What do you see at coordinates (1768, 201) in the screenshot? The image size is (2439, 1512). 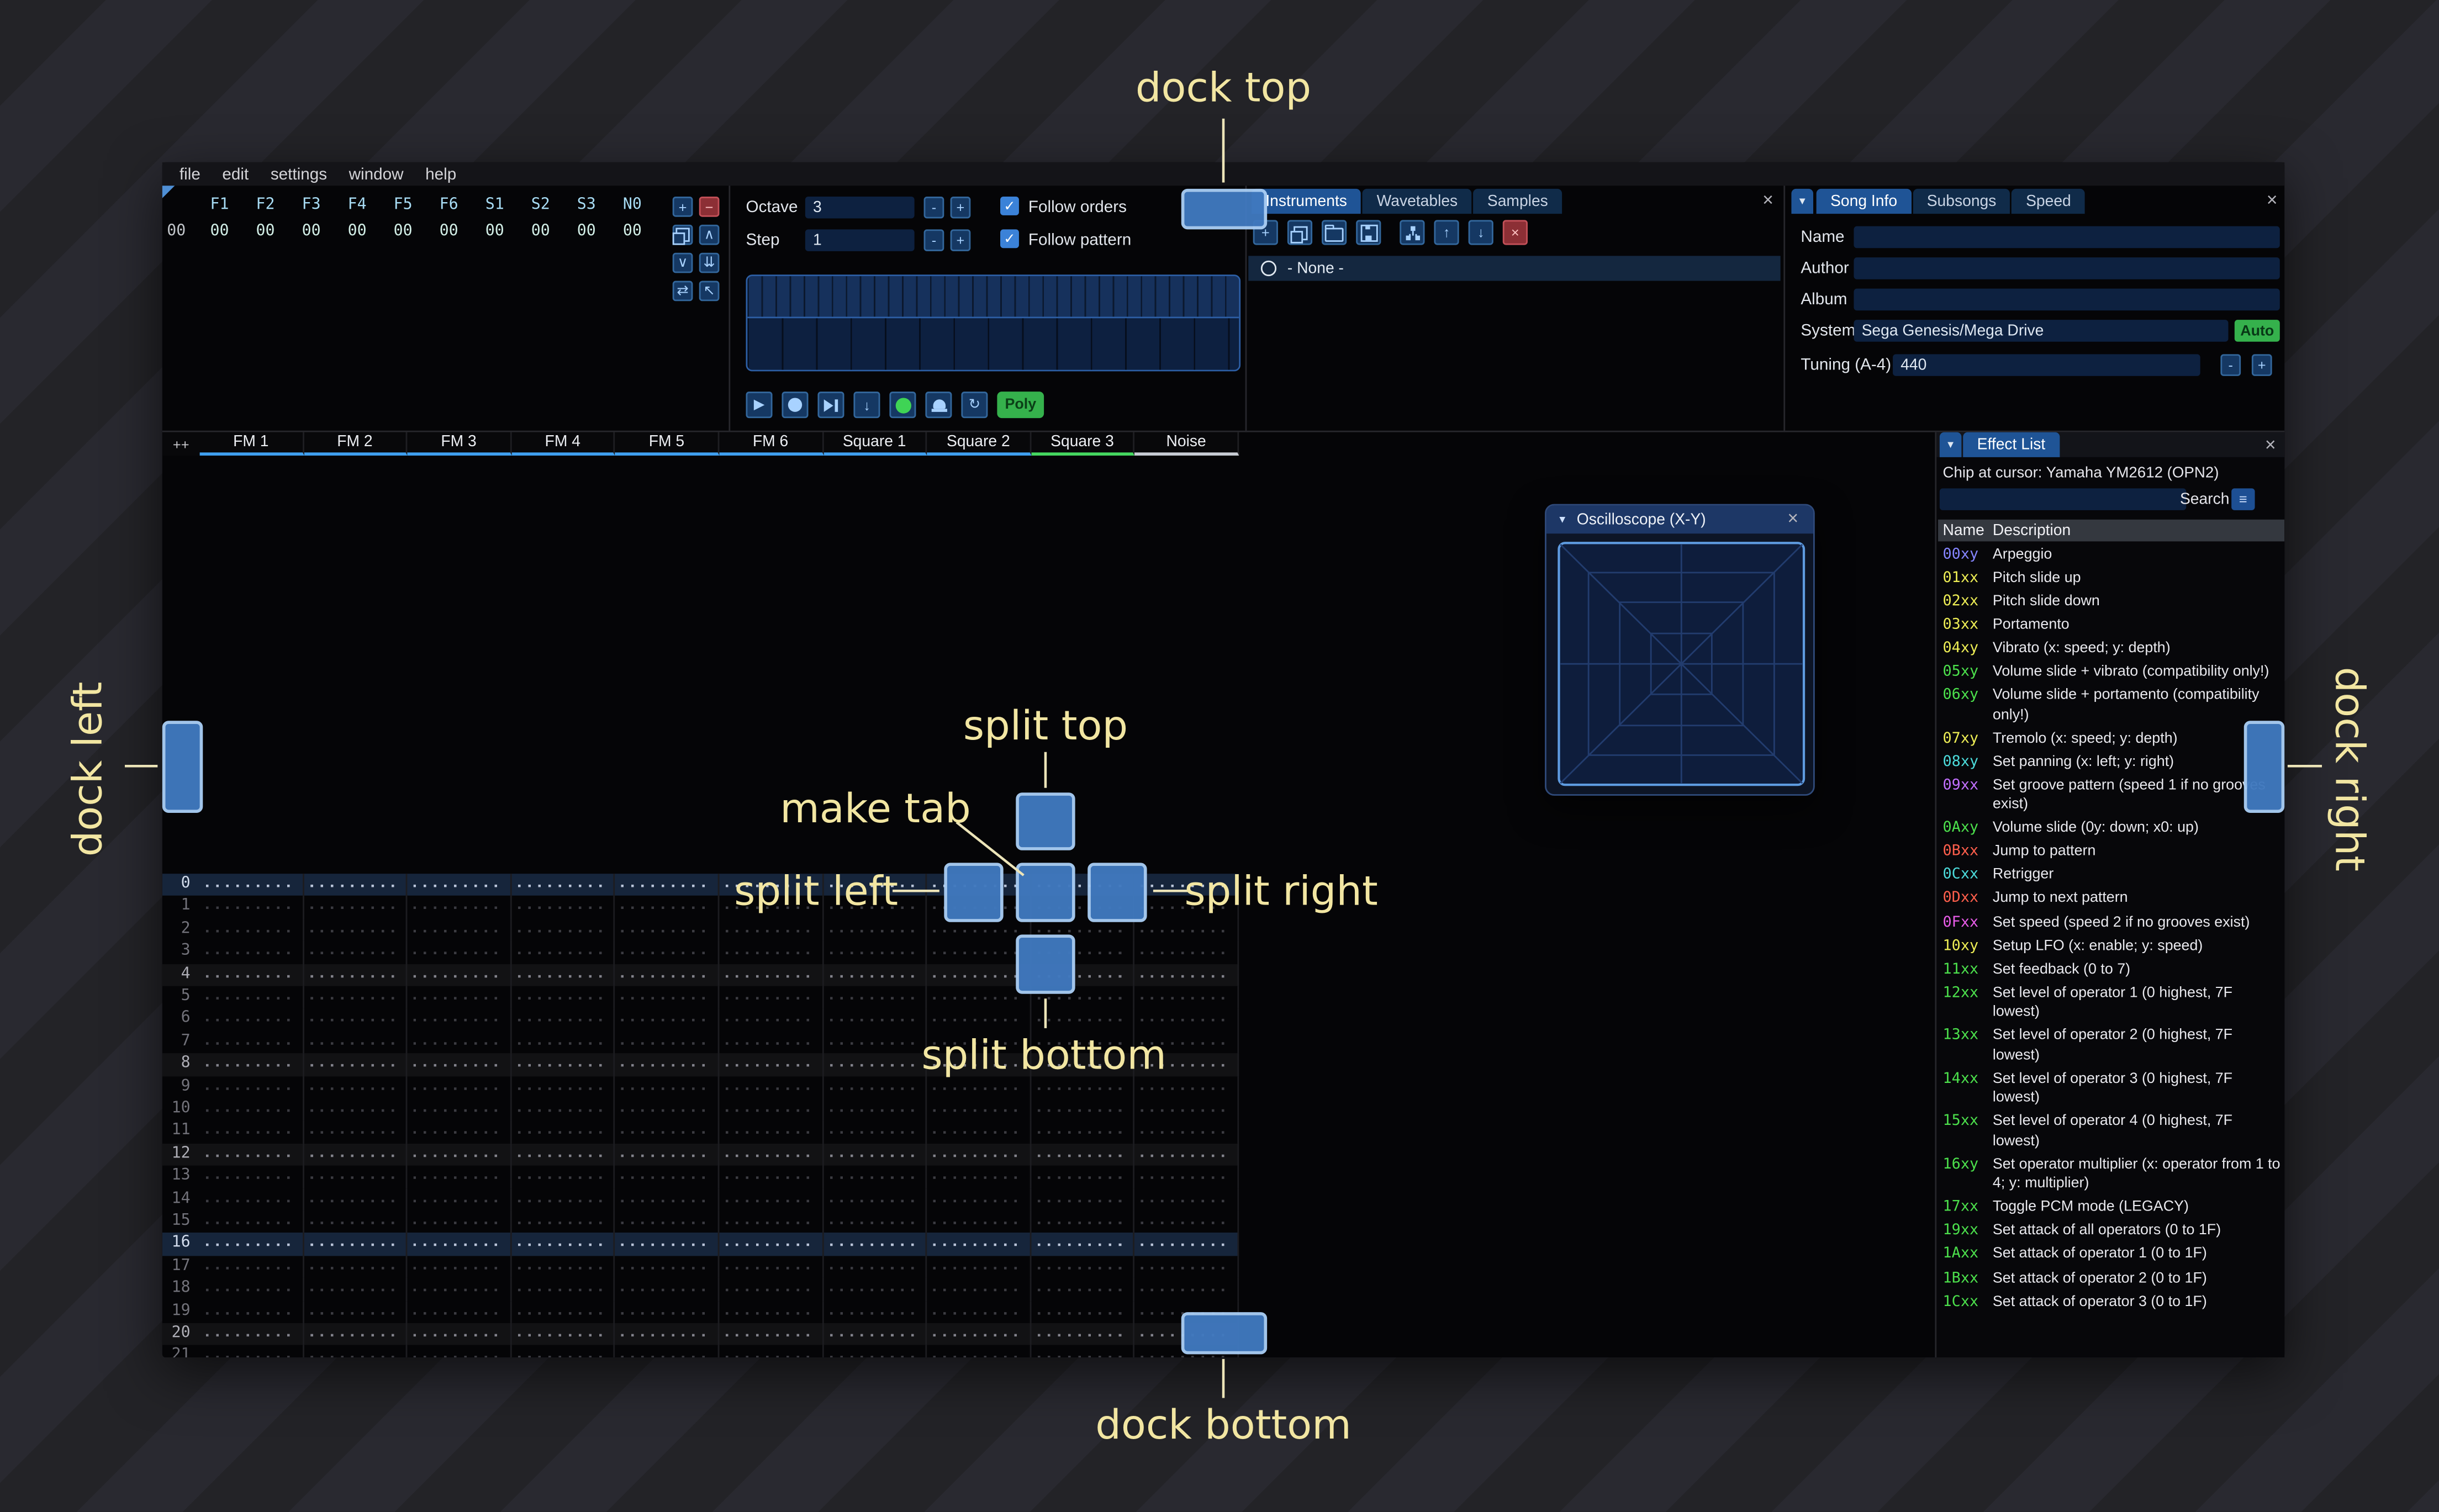 I see `instruments-close-button: ×` at bounding box center [1768, 201].